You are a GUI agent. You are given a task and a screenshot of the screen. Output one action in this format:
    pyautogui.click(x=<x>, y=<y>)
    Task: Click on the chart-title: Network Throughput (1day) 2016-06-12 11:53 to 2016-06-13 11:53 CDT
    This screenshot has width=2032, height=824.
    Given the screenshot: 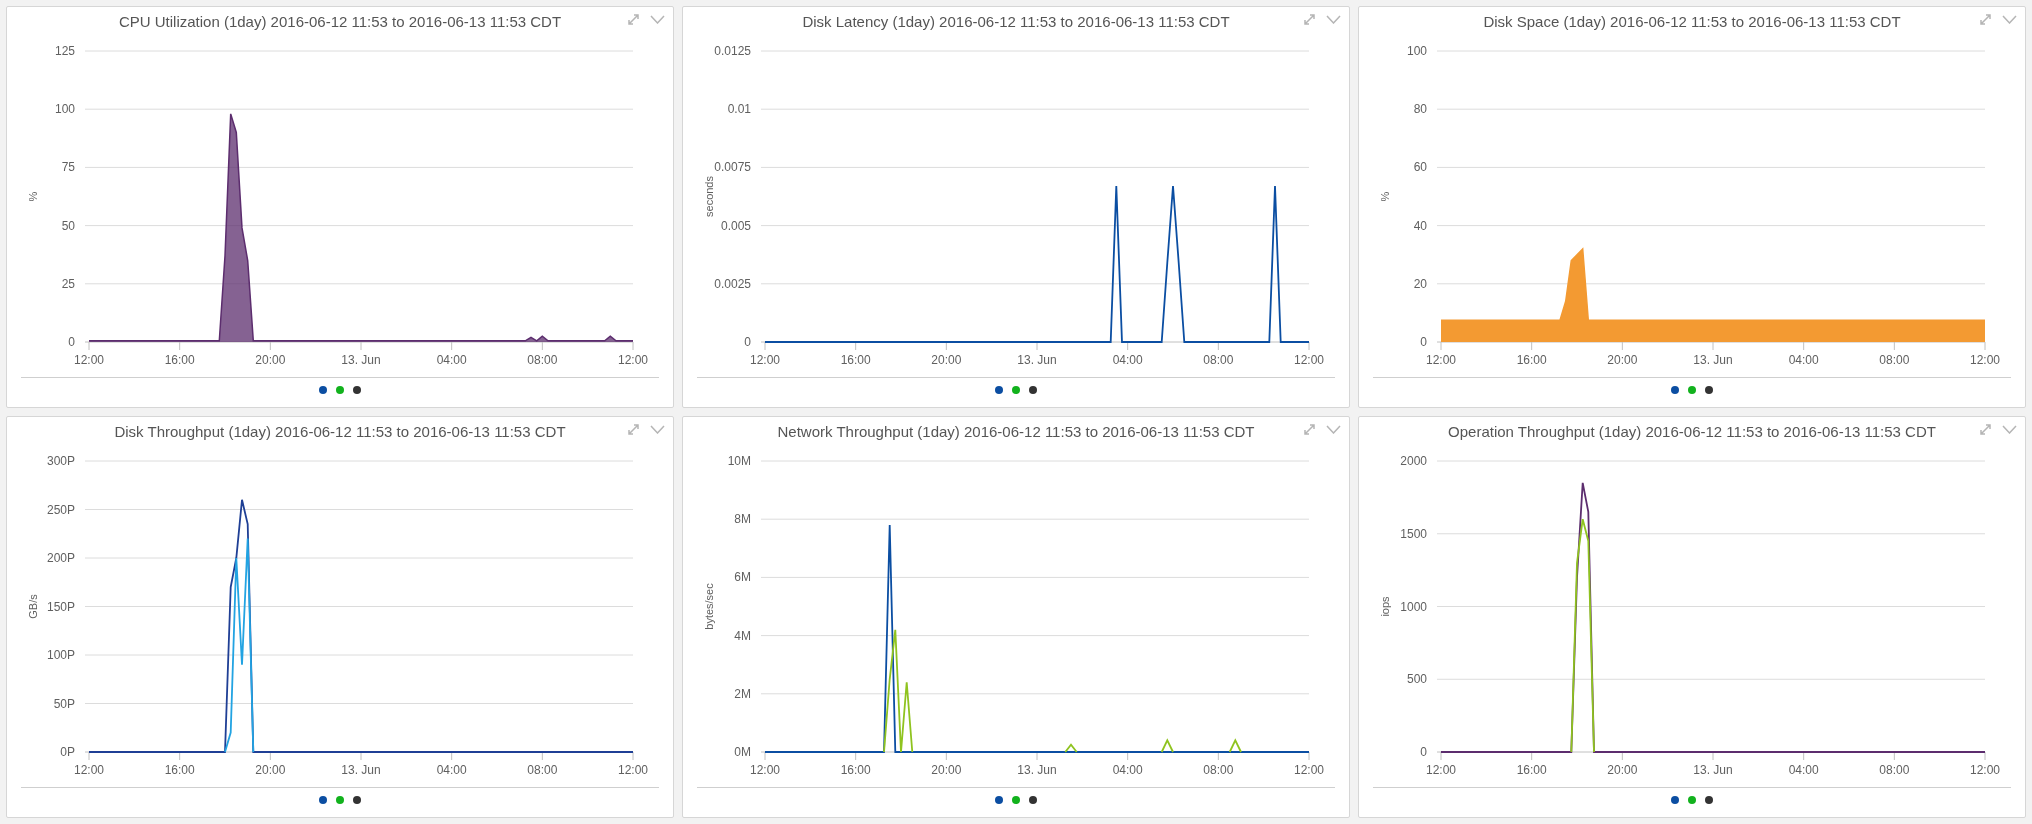 What is the action you would take?
    pyautogui.click(x=1016, y=431)
    